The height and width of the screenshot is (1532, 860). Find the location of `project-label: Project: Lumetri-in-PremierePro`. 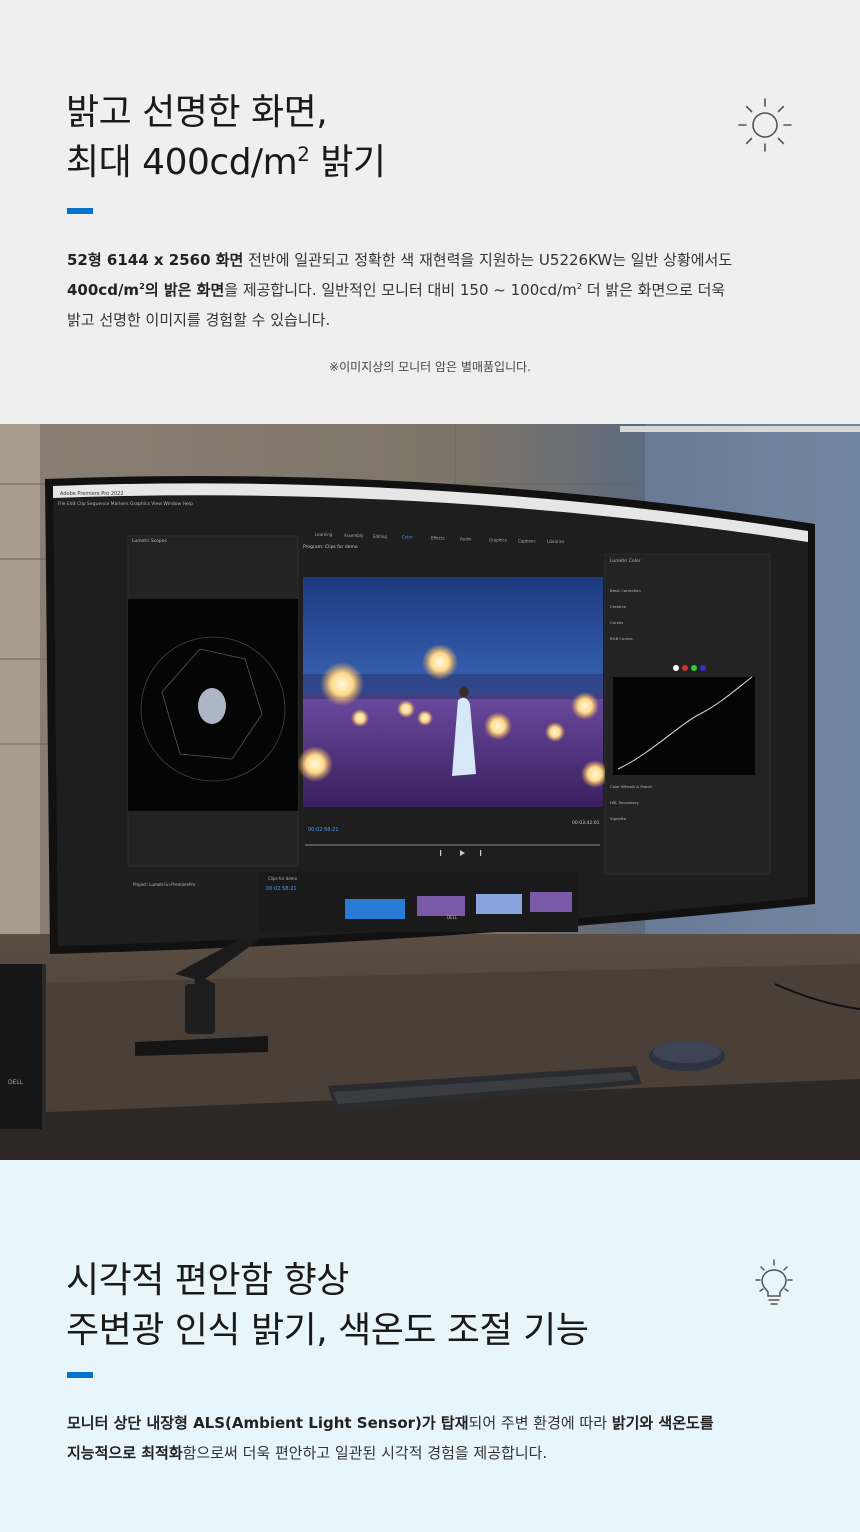

project-label: Project: Lumetri-in-PremierePro is located at coordinates (164, 884).